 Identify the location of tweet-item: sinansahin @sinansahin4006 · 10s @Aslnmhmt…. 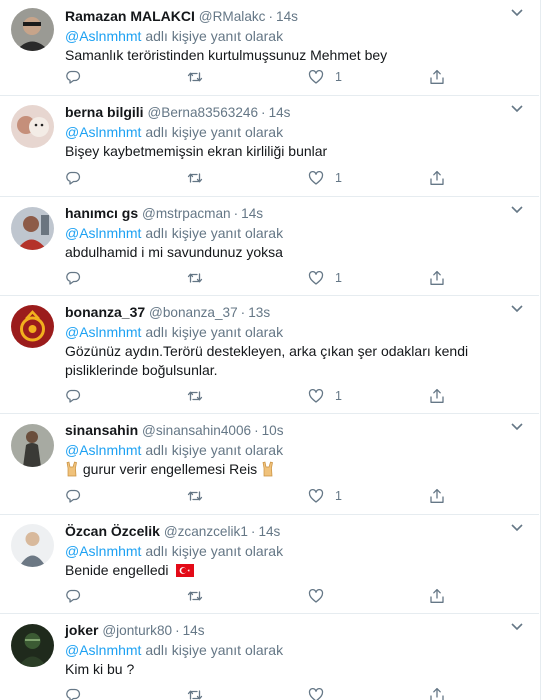
(269, 464).